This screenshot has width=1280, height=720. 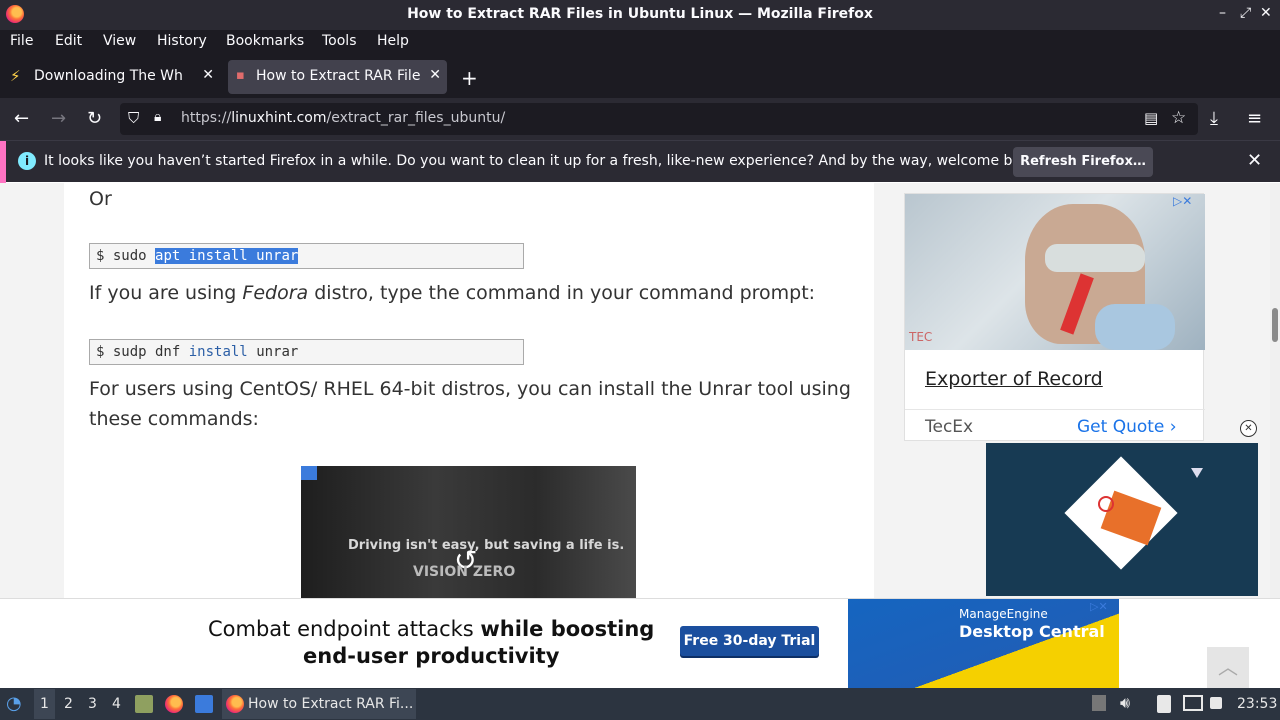 I want to click on file-manager-icon, so click(x=144, y=704).